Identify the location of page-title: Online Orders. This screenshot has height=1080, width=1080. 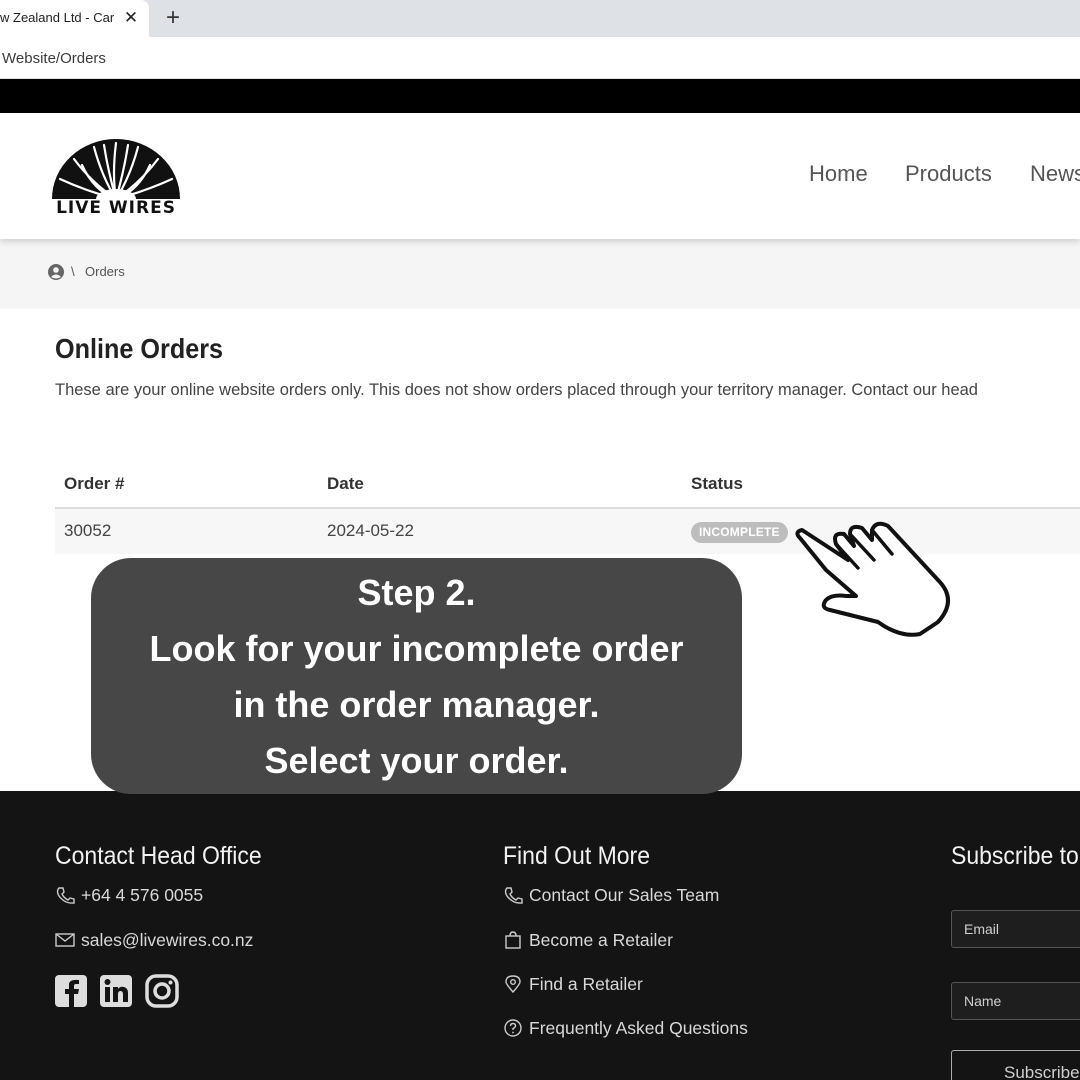
(139, 348).